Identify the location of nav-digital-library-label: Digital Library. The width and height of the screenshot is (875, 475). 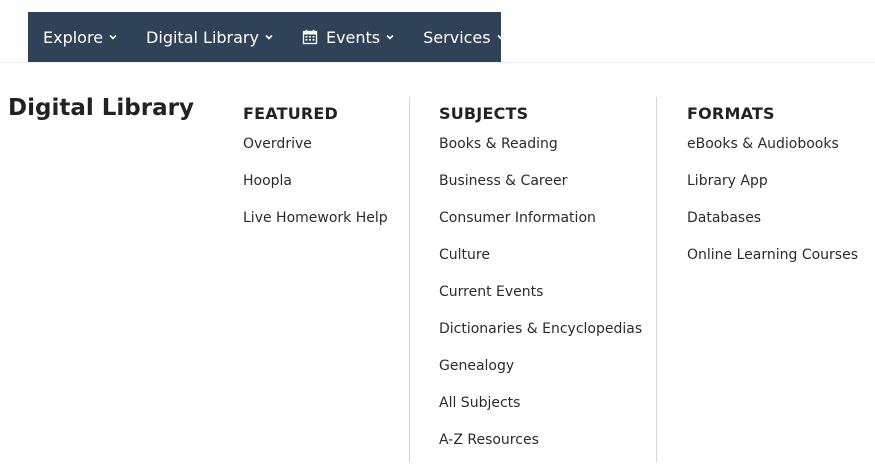
(202, 37).